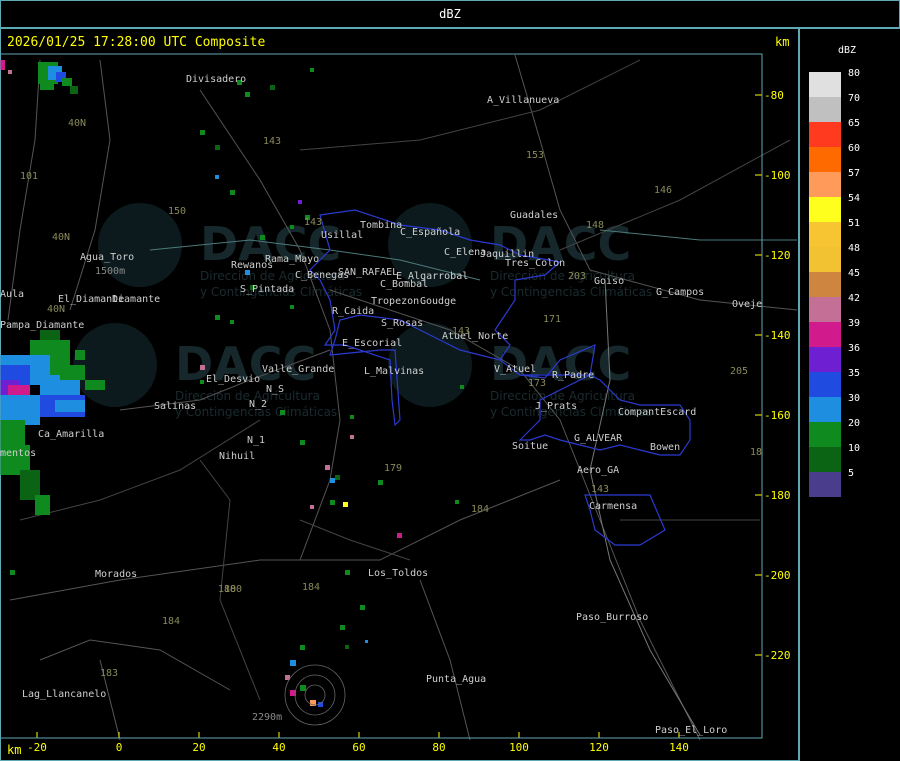 The width and height of the screenshot is (900, 761). What do you see at coordinates (233, 379) in the screenshot?
I see `place-label: El_Desvio` at bounding box center [233, 379].